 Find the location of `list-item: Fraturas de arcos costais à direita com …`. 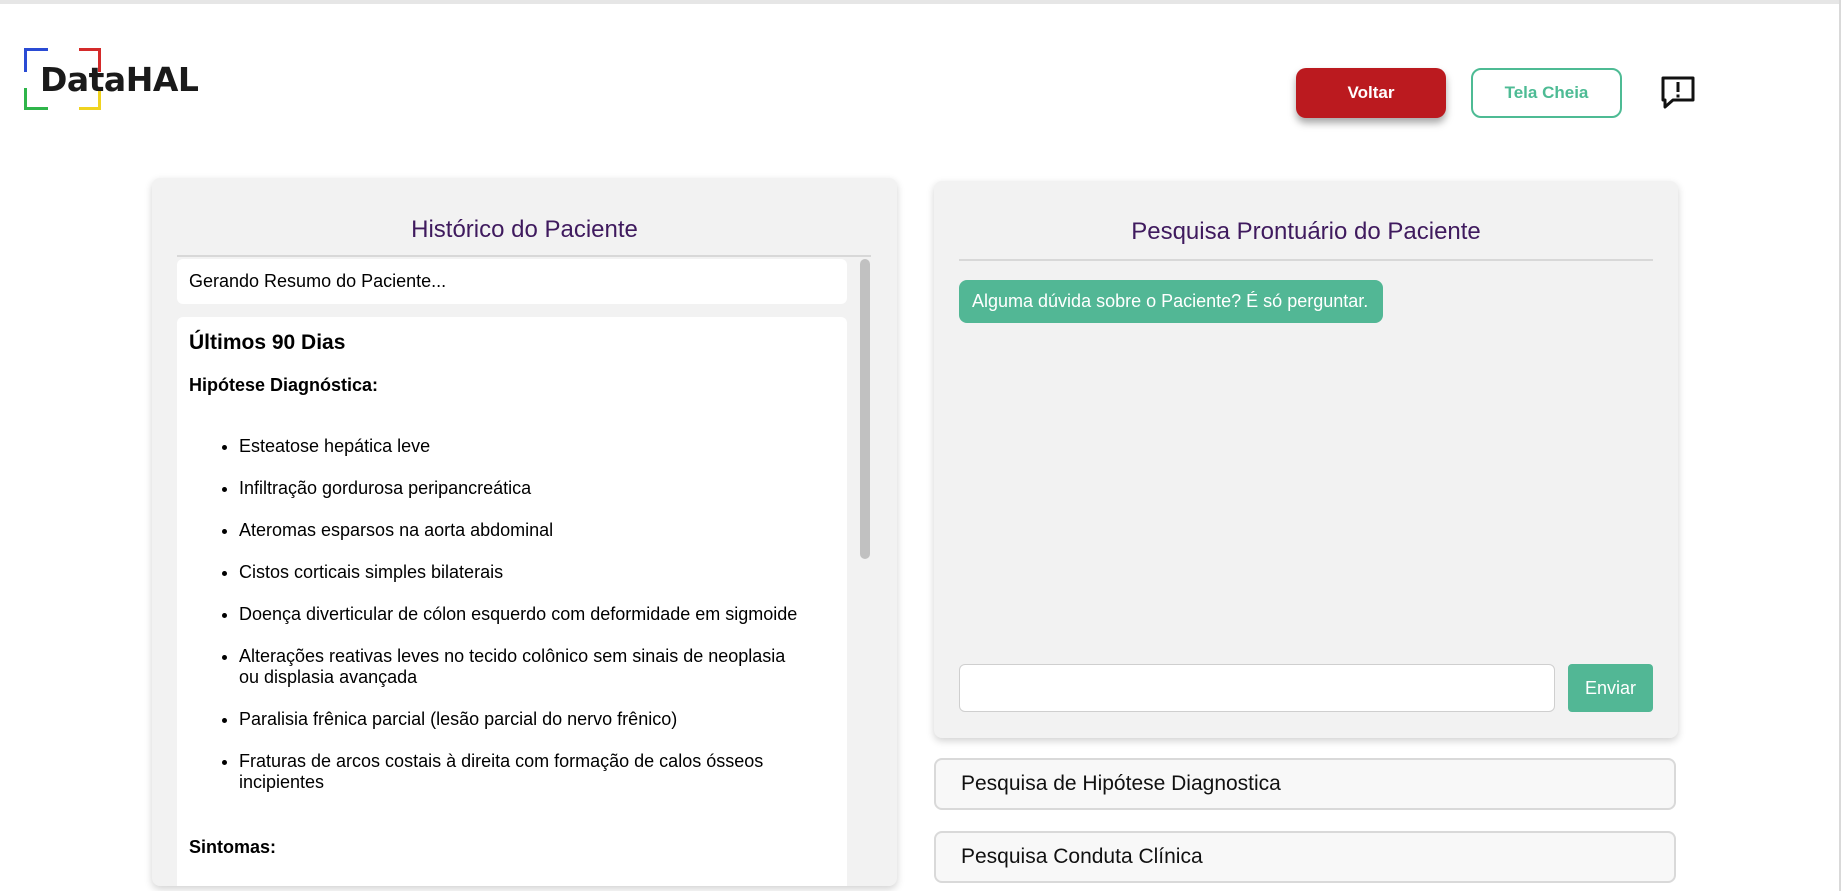

list-item: Fraturas de arcos costais à direita com … is located at coordinates (537, 772).